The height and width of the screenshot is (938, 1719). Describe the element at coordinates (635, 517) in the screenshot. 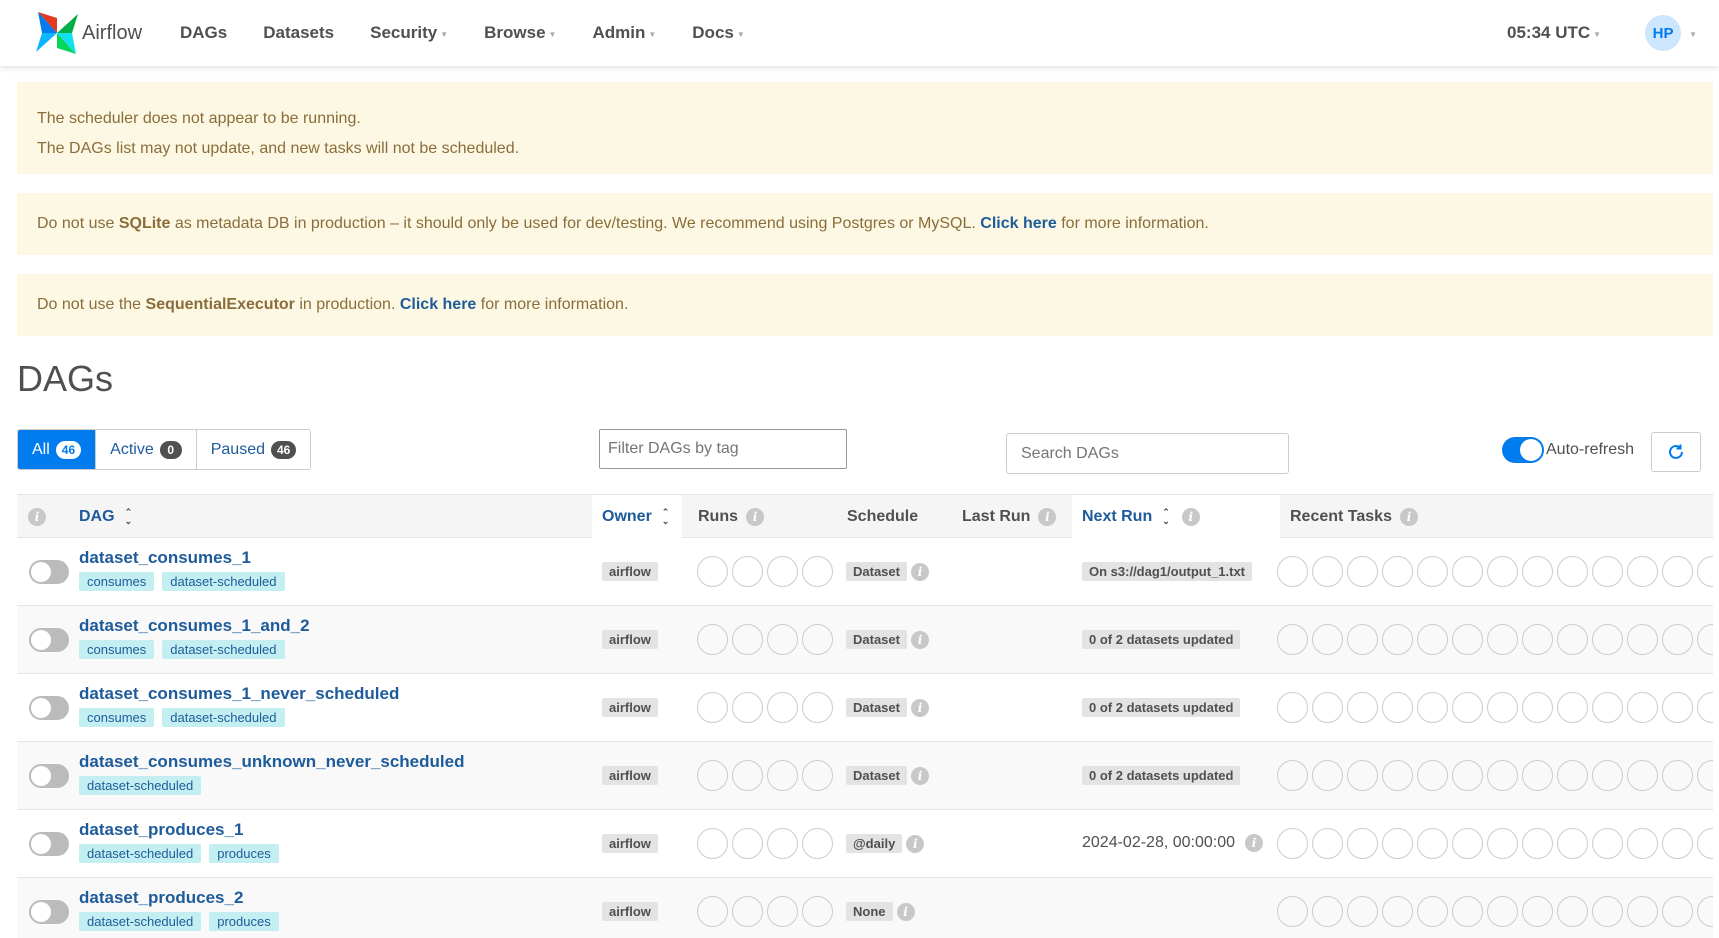

I see `header-owner: Owner ⌃ ⌄` at that location.